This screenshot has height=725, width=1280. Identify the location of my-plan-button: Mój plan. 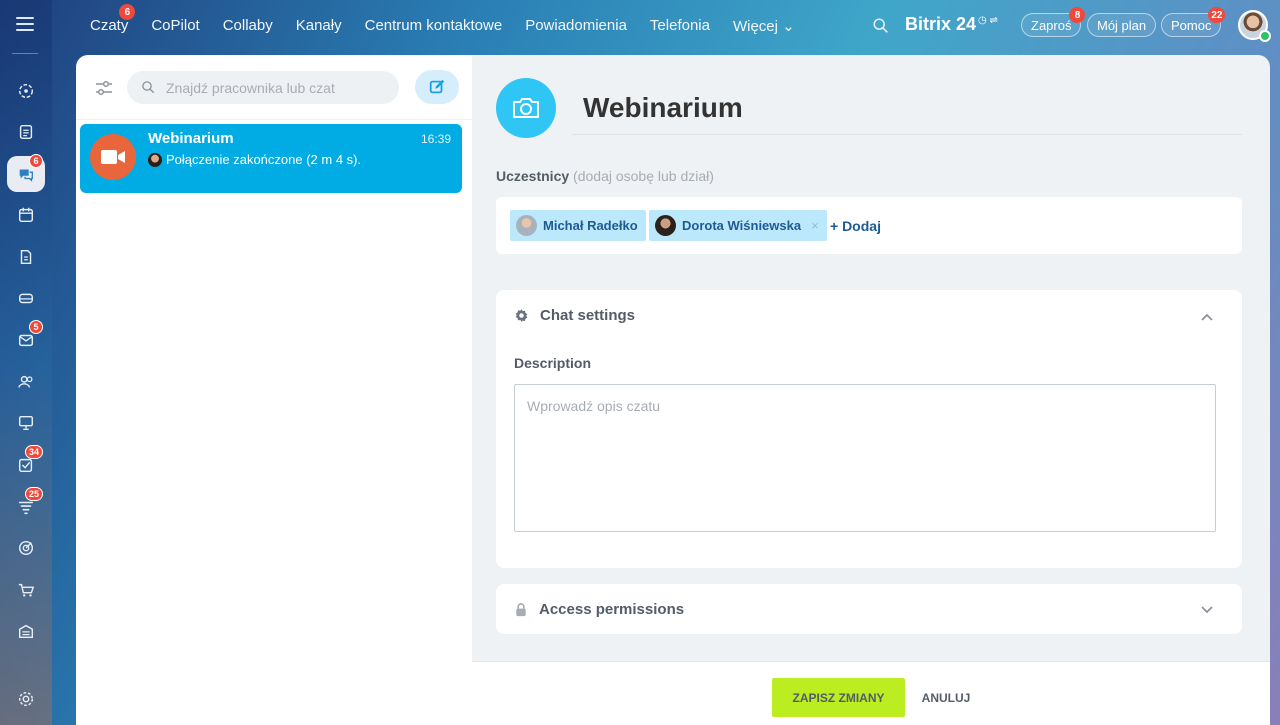
(1122, 25).